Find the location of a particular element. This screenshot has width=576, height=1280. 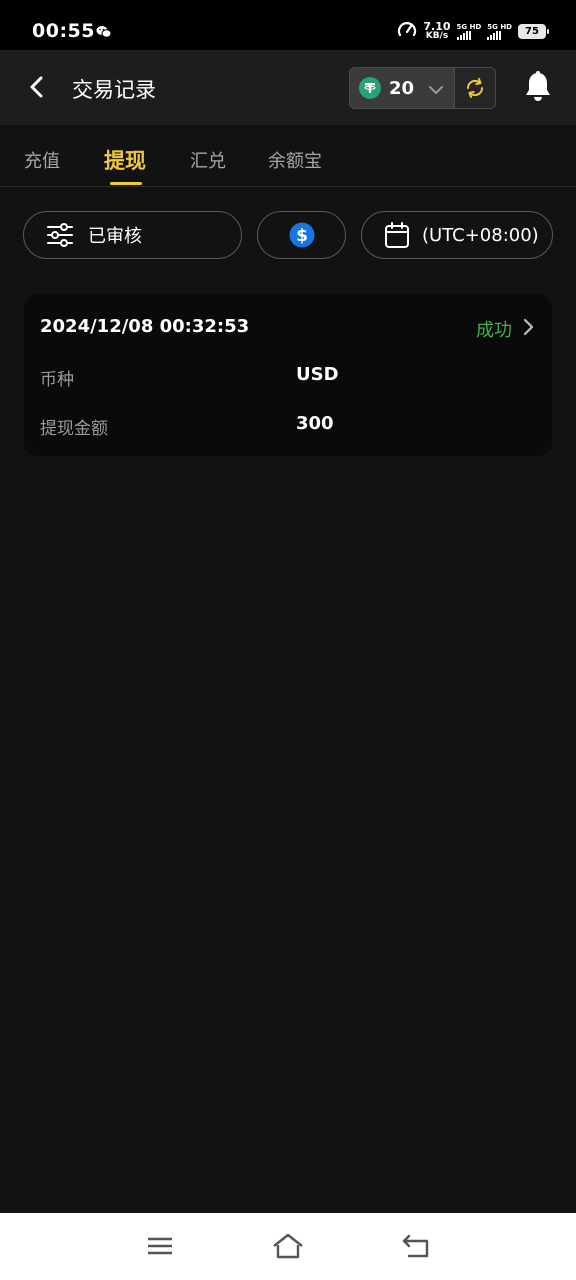

sliders-icon is located at coordinates (60, 235).